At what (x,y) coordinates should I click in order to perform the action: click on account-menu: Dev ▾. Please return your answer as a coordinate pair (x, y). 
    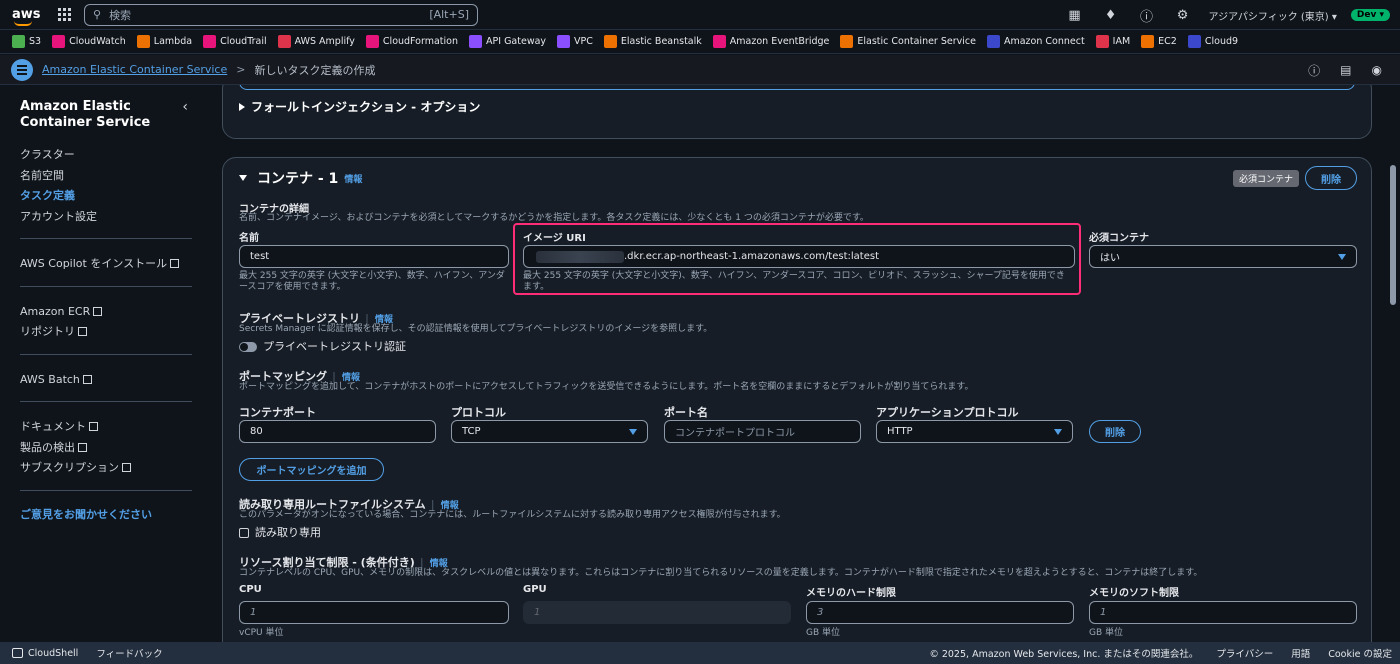
    Looking at the image, I should click on (1370, 15).